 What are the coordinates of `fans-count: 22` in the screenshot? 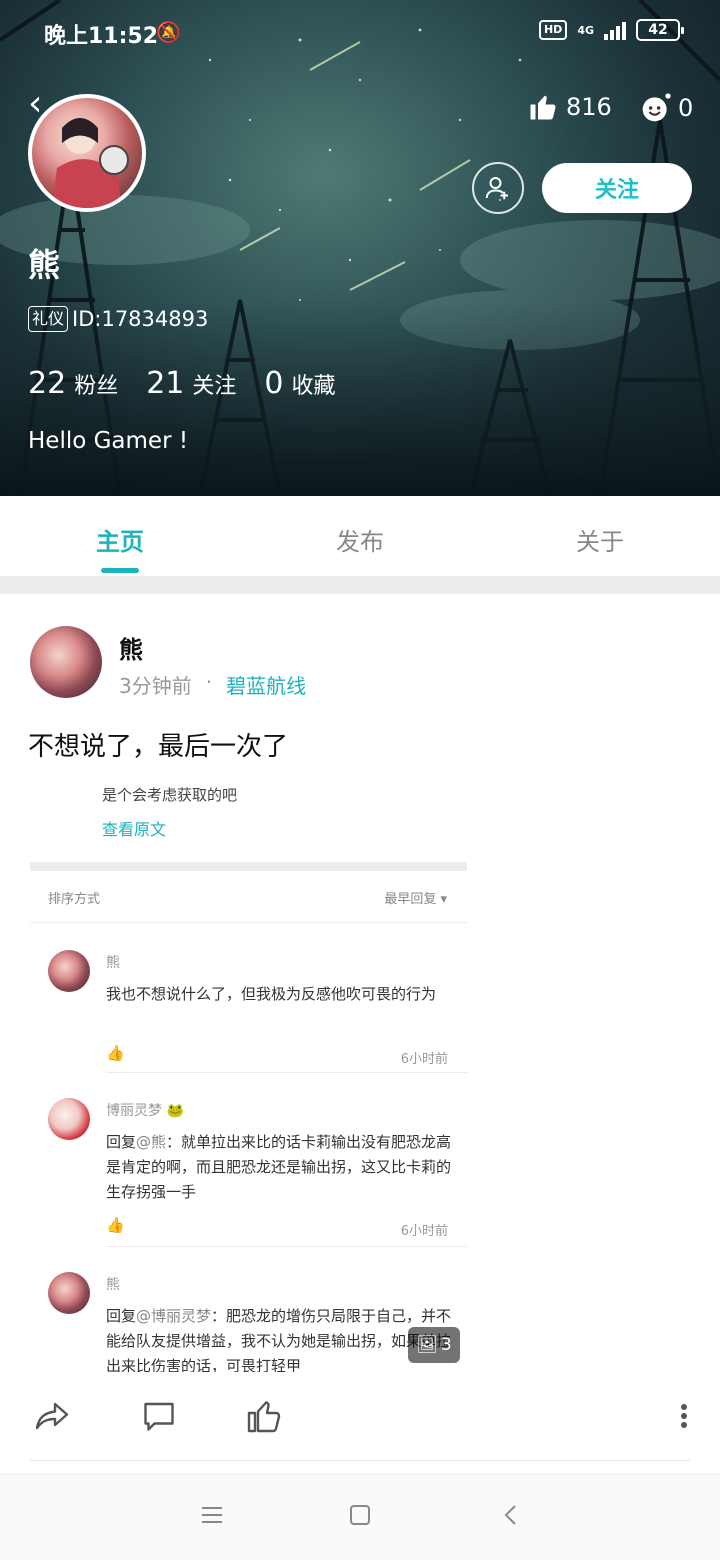 It's located at (47, 383).